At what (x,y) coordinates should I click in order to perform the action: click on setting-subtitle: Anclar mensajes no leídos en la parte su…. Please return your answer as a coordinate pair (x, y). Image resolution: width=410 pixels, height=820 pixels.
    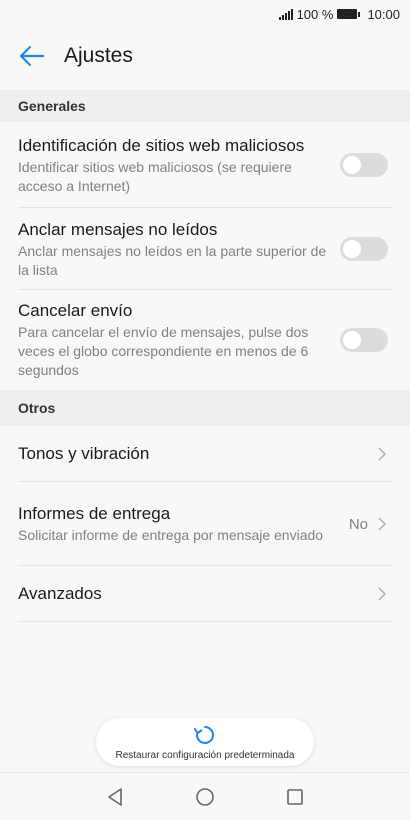
    Looking at the image, I should click on (172, 260).